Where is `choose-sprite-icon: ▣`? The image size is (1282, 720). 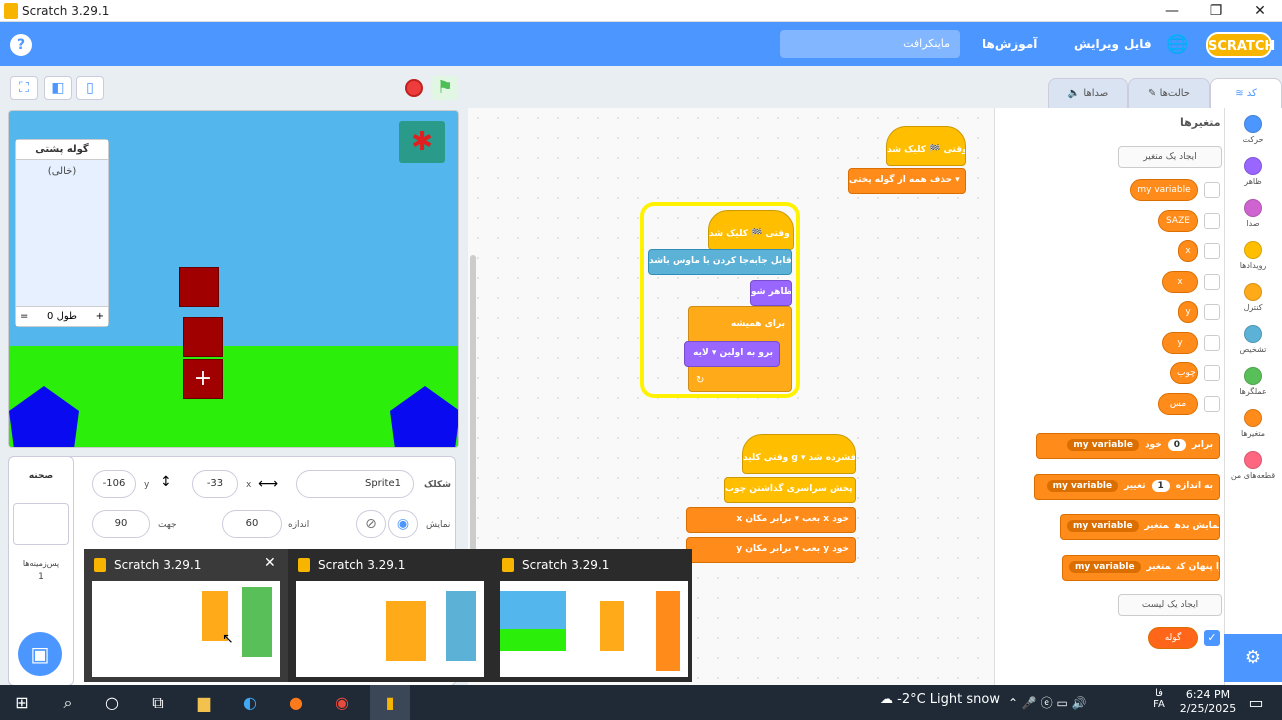 choose-sprite-icon: ▣ is located at coordinates (40, 654).